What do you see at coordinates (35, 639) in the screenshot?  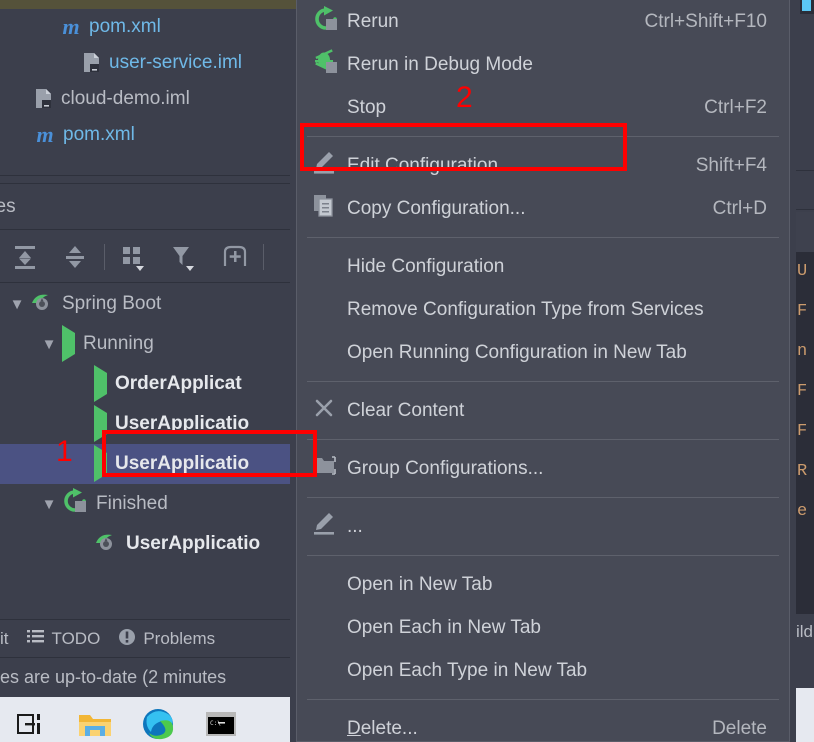 I see `todo-list-icon` at bounding box center [35, 639].